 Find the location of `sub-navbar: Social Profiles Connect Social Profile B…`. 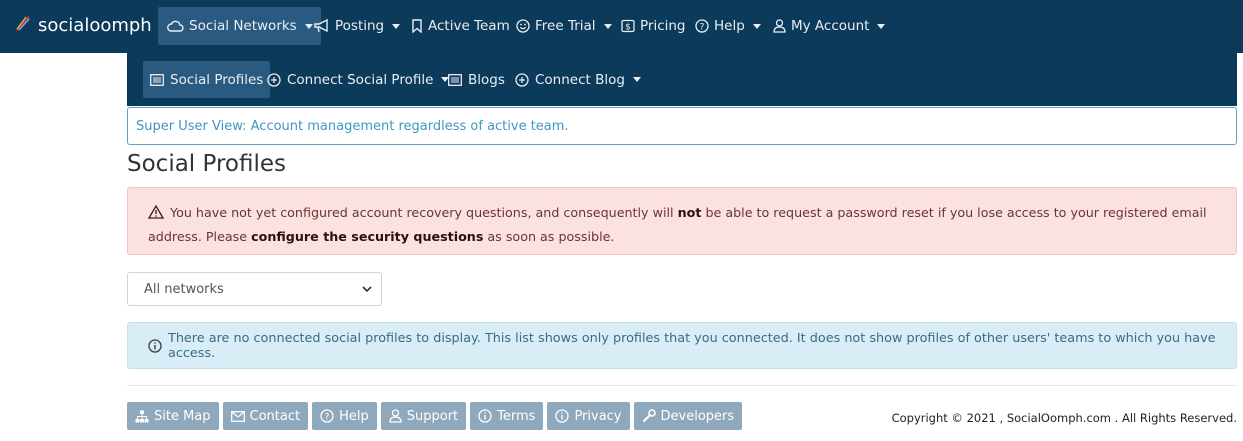

sub-navbar: Social Profiles Connect Social Profile B… is located at coordinates (682, 79).